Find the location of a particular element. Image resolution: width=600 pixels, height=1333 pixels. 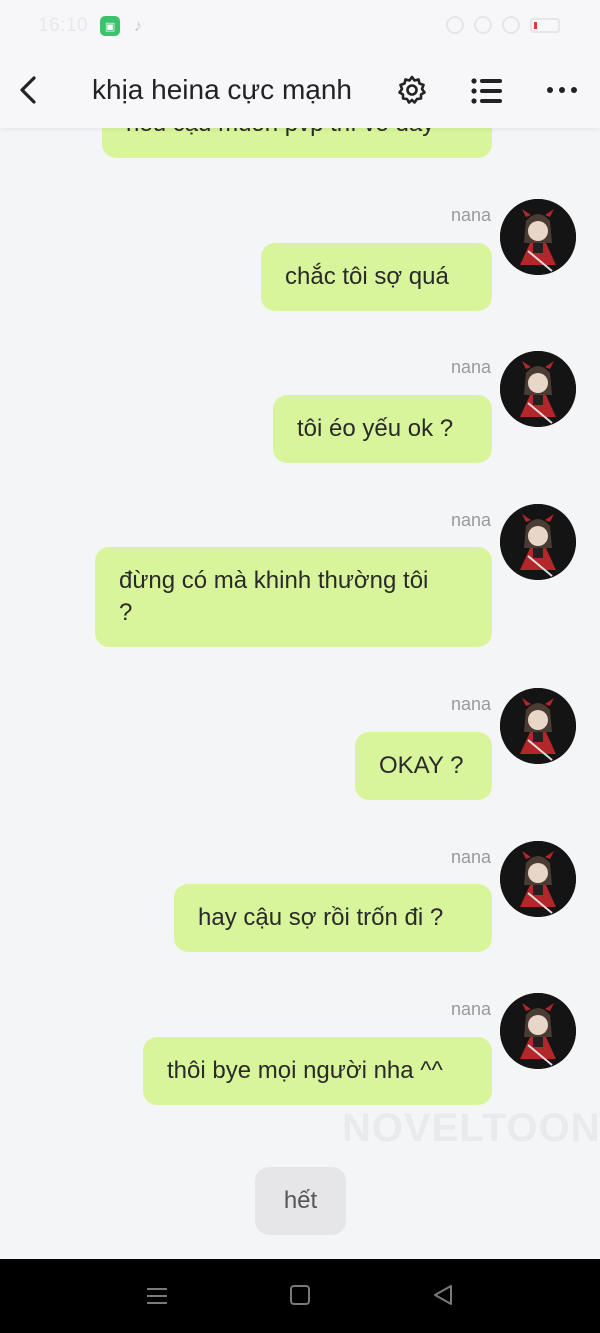

message-text: thôi bye mọi người nha ^^ is located at coordinates (305, 1070).